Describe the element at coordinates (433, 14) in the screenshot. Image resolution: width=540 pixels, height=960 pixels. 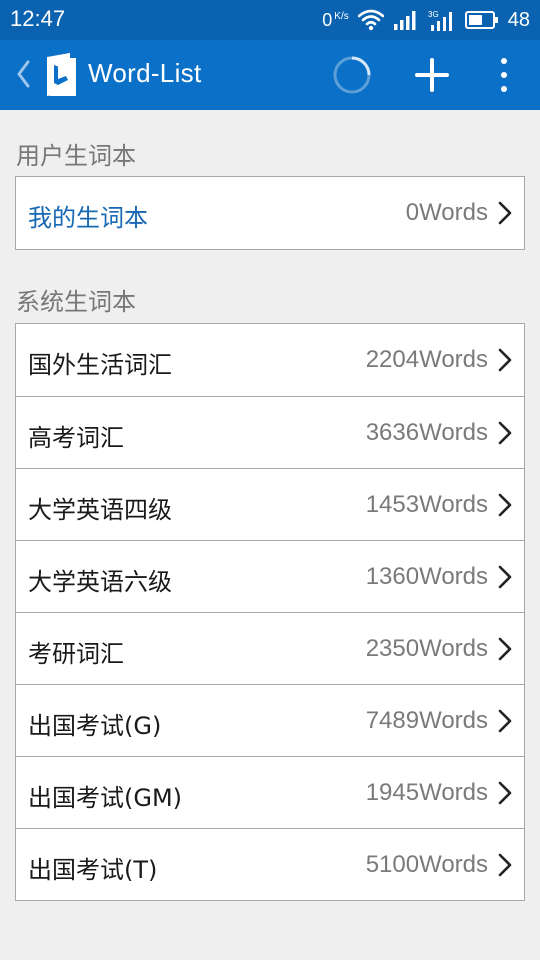
I see `svg-text: 3G` at that location.